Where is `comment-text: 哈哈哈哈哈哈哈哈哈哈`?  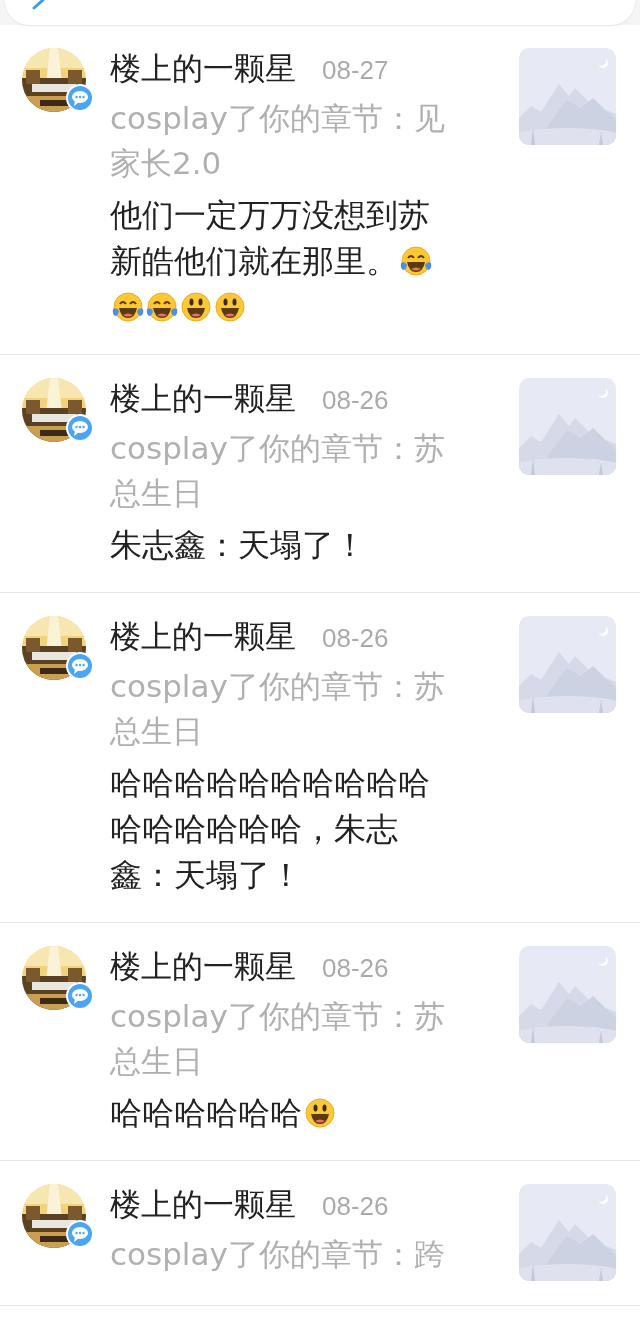 comment-text: 哈哈哈哈哈哈哈哈哈哈 is located at coordinates (270, 783).